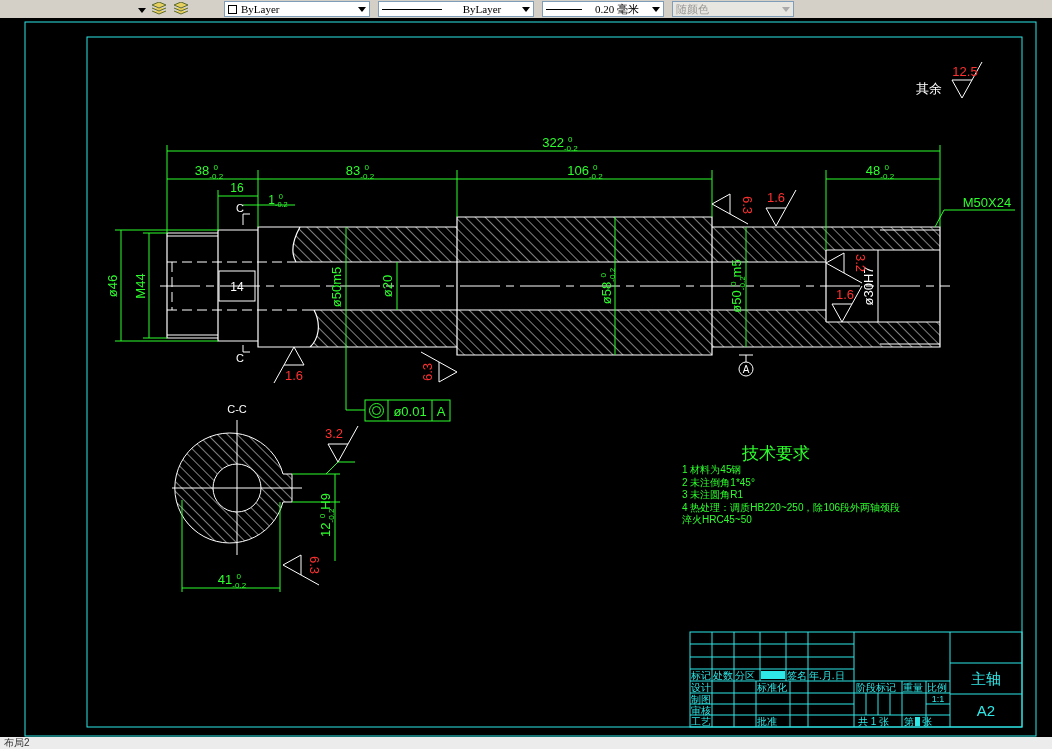 The width and height of the screenshot is (1052, 749). Describe the element at coordinates (745, 675) in the screenshot. I see `title-block-label: 分区` at that location.